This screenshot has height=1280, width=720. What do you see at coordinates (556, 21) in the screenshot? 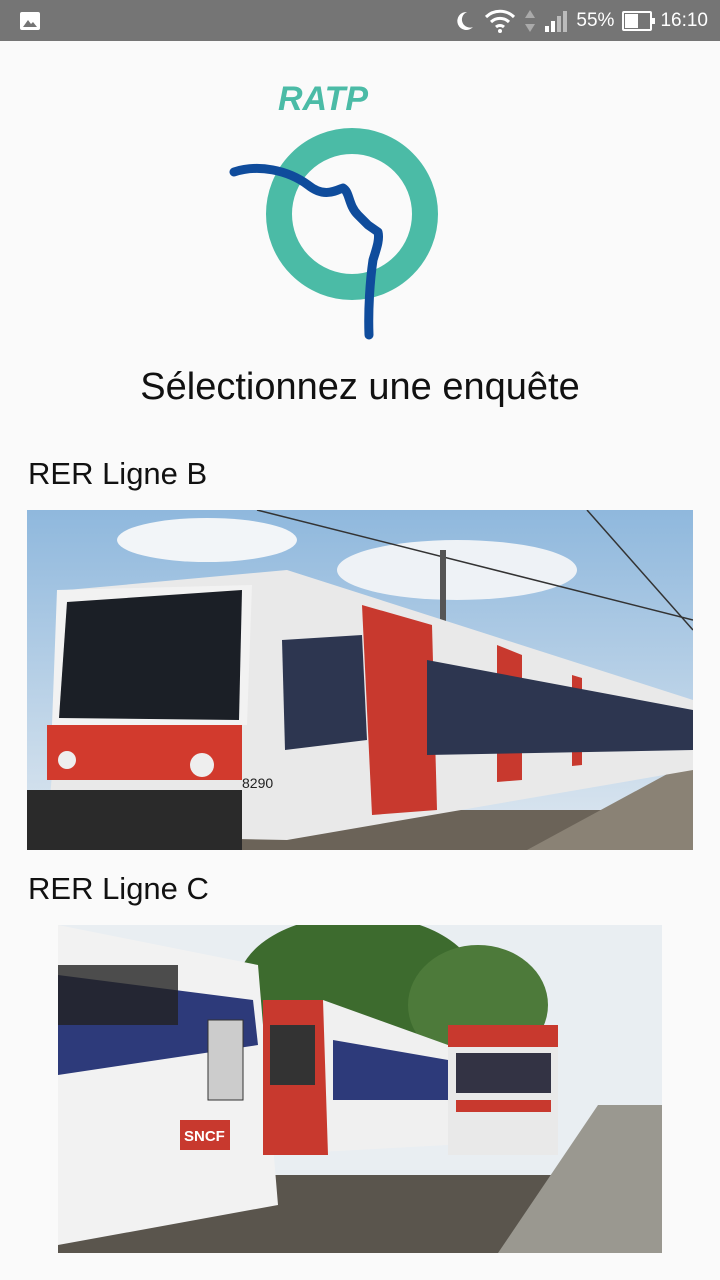
I see `signal-icon` at bounding box center [556, 21].